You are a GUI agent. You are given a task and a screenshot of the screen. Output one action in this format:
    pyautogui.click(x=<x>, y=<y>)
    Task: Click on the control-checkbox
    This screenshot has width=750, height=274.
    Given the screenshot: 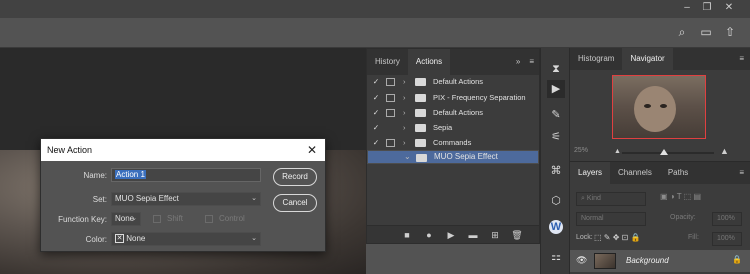 What is the action you would take?
    pyautogui.click(x=209, y=219)
    